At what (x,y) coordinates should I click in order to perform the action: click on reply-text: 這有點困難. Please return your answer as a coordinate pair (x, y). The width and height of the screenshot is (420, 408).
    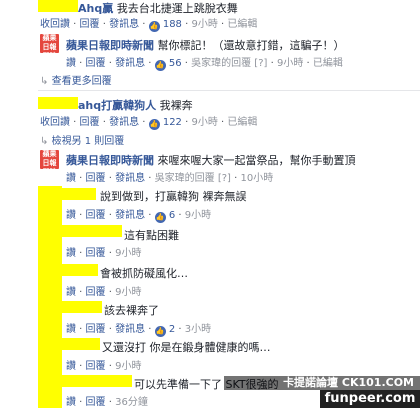
    Looking at the image, I should click on (151, 235).